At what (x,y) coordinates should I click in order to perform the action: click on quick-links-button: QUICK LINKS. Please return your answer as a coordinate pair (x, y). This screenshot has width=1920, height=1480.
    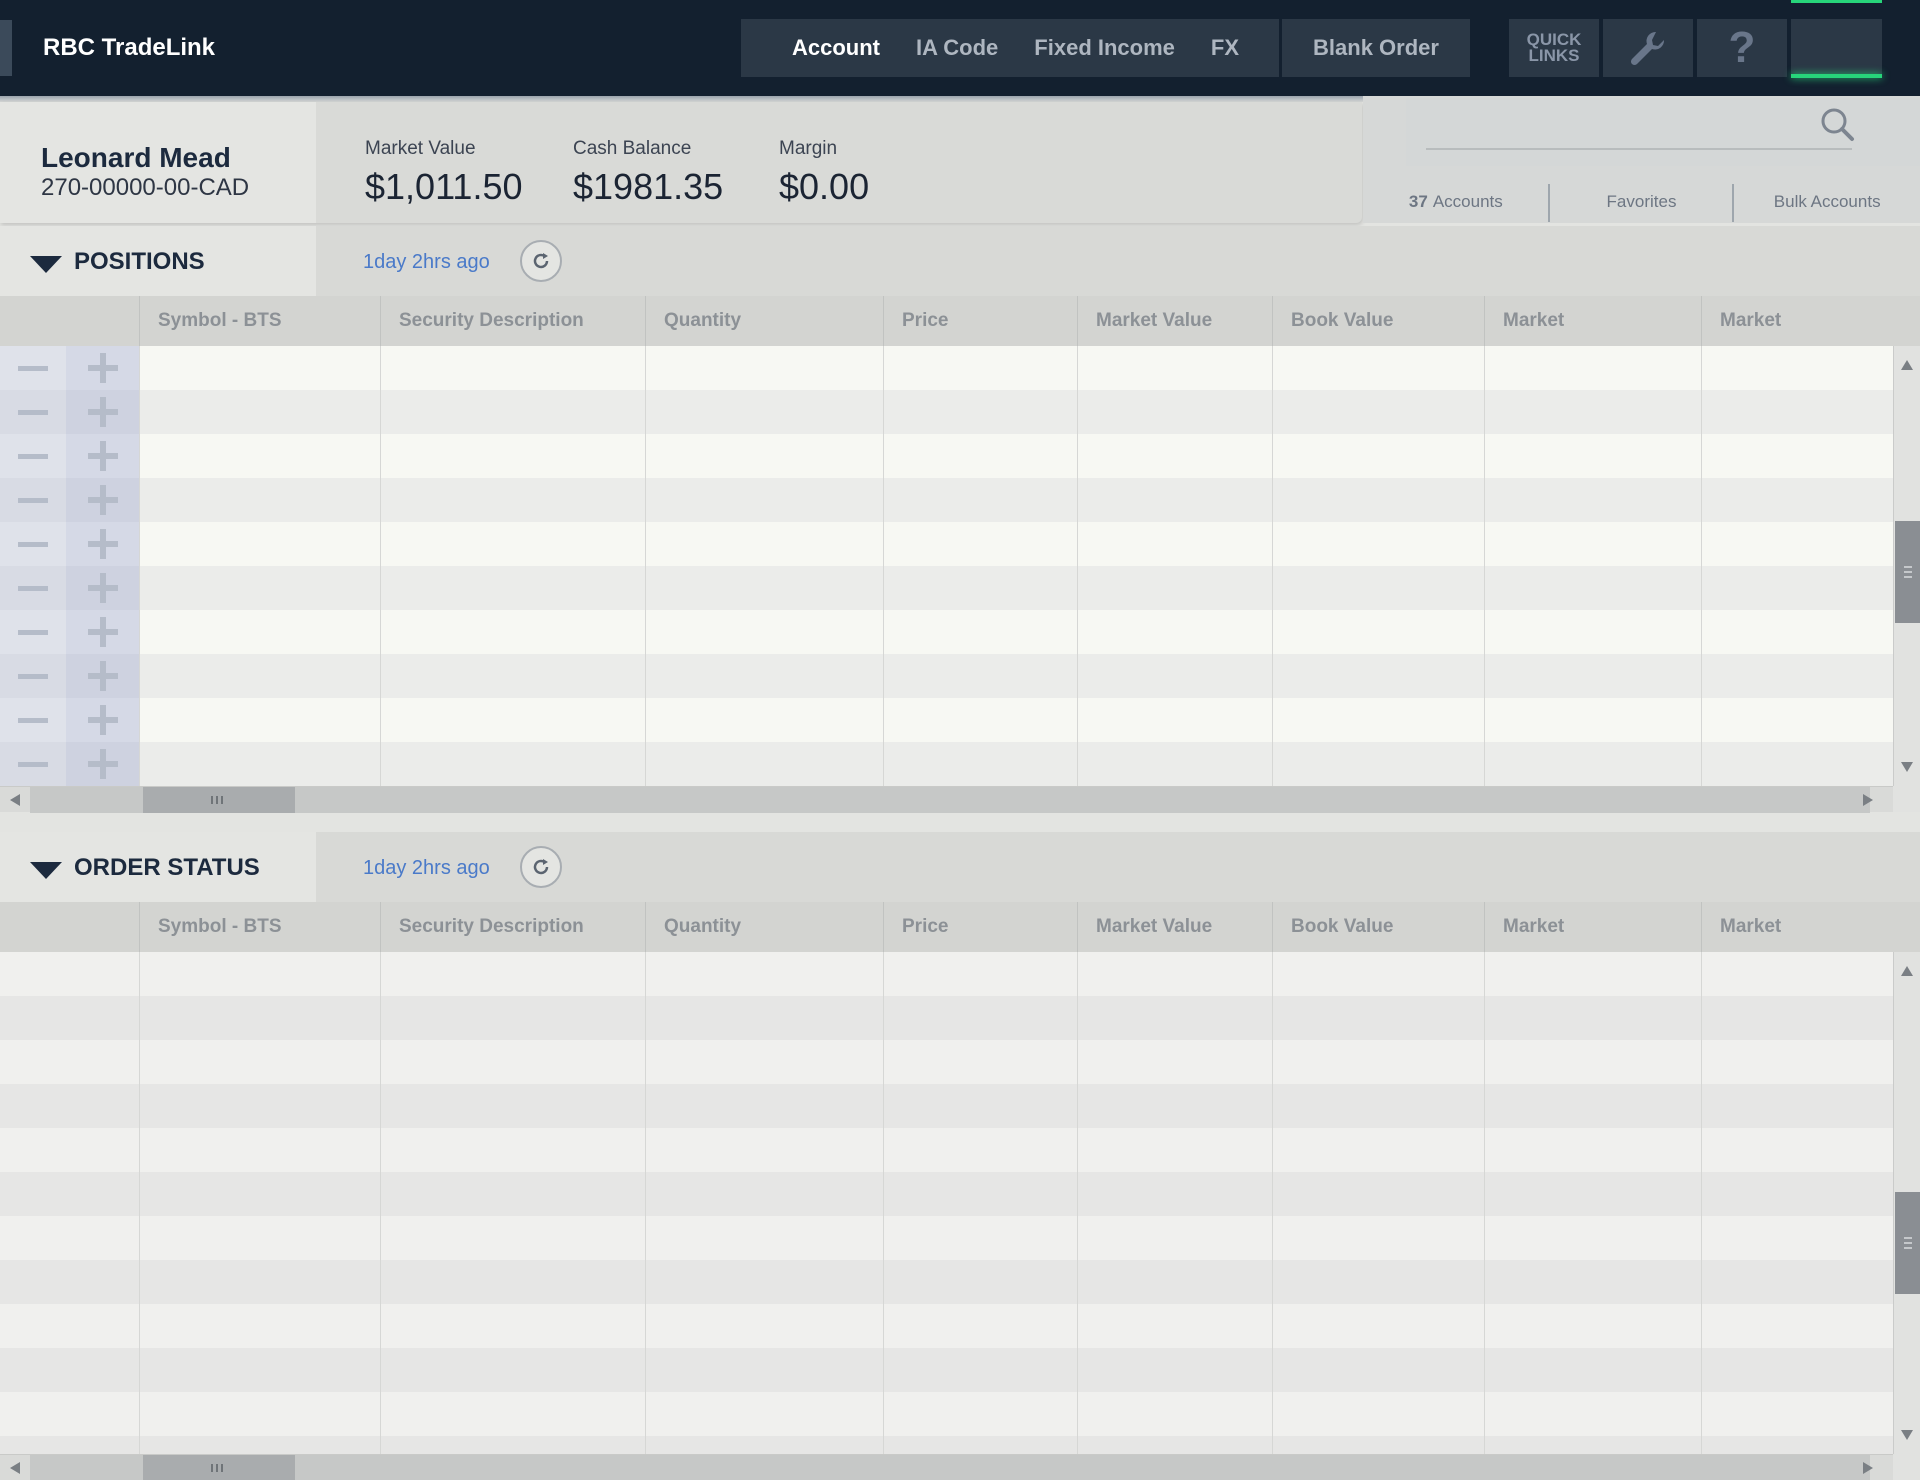
    Looking at the image, I should click on (1554, 48).